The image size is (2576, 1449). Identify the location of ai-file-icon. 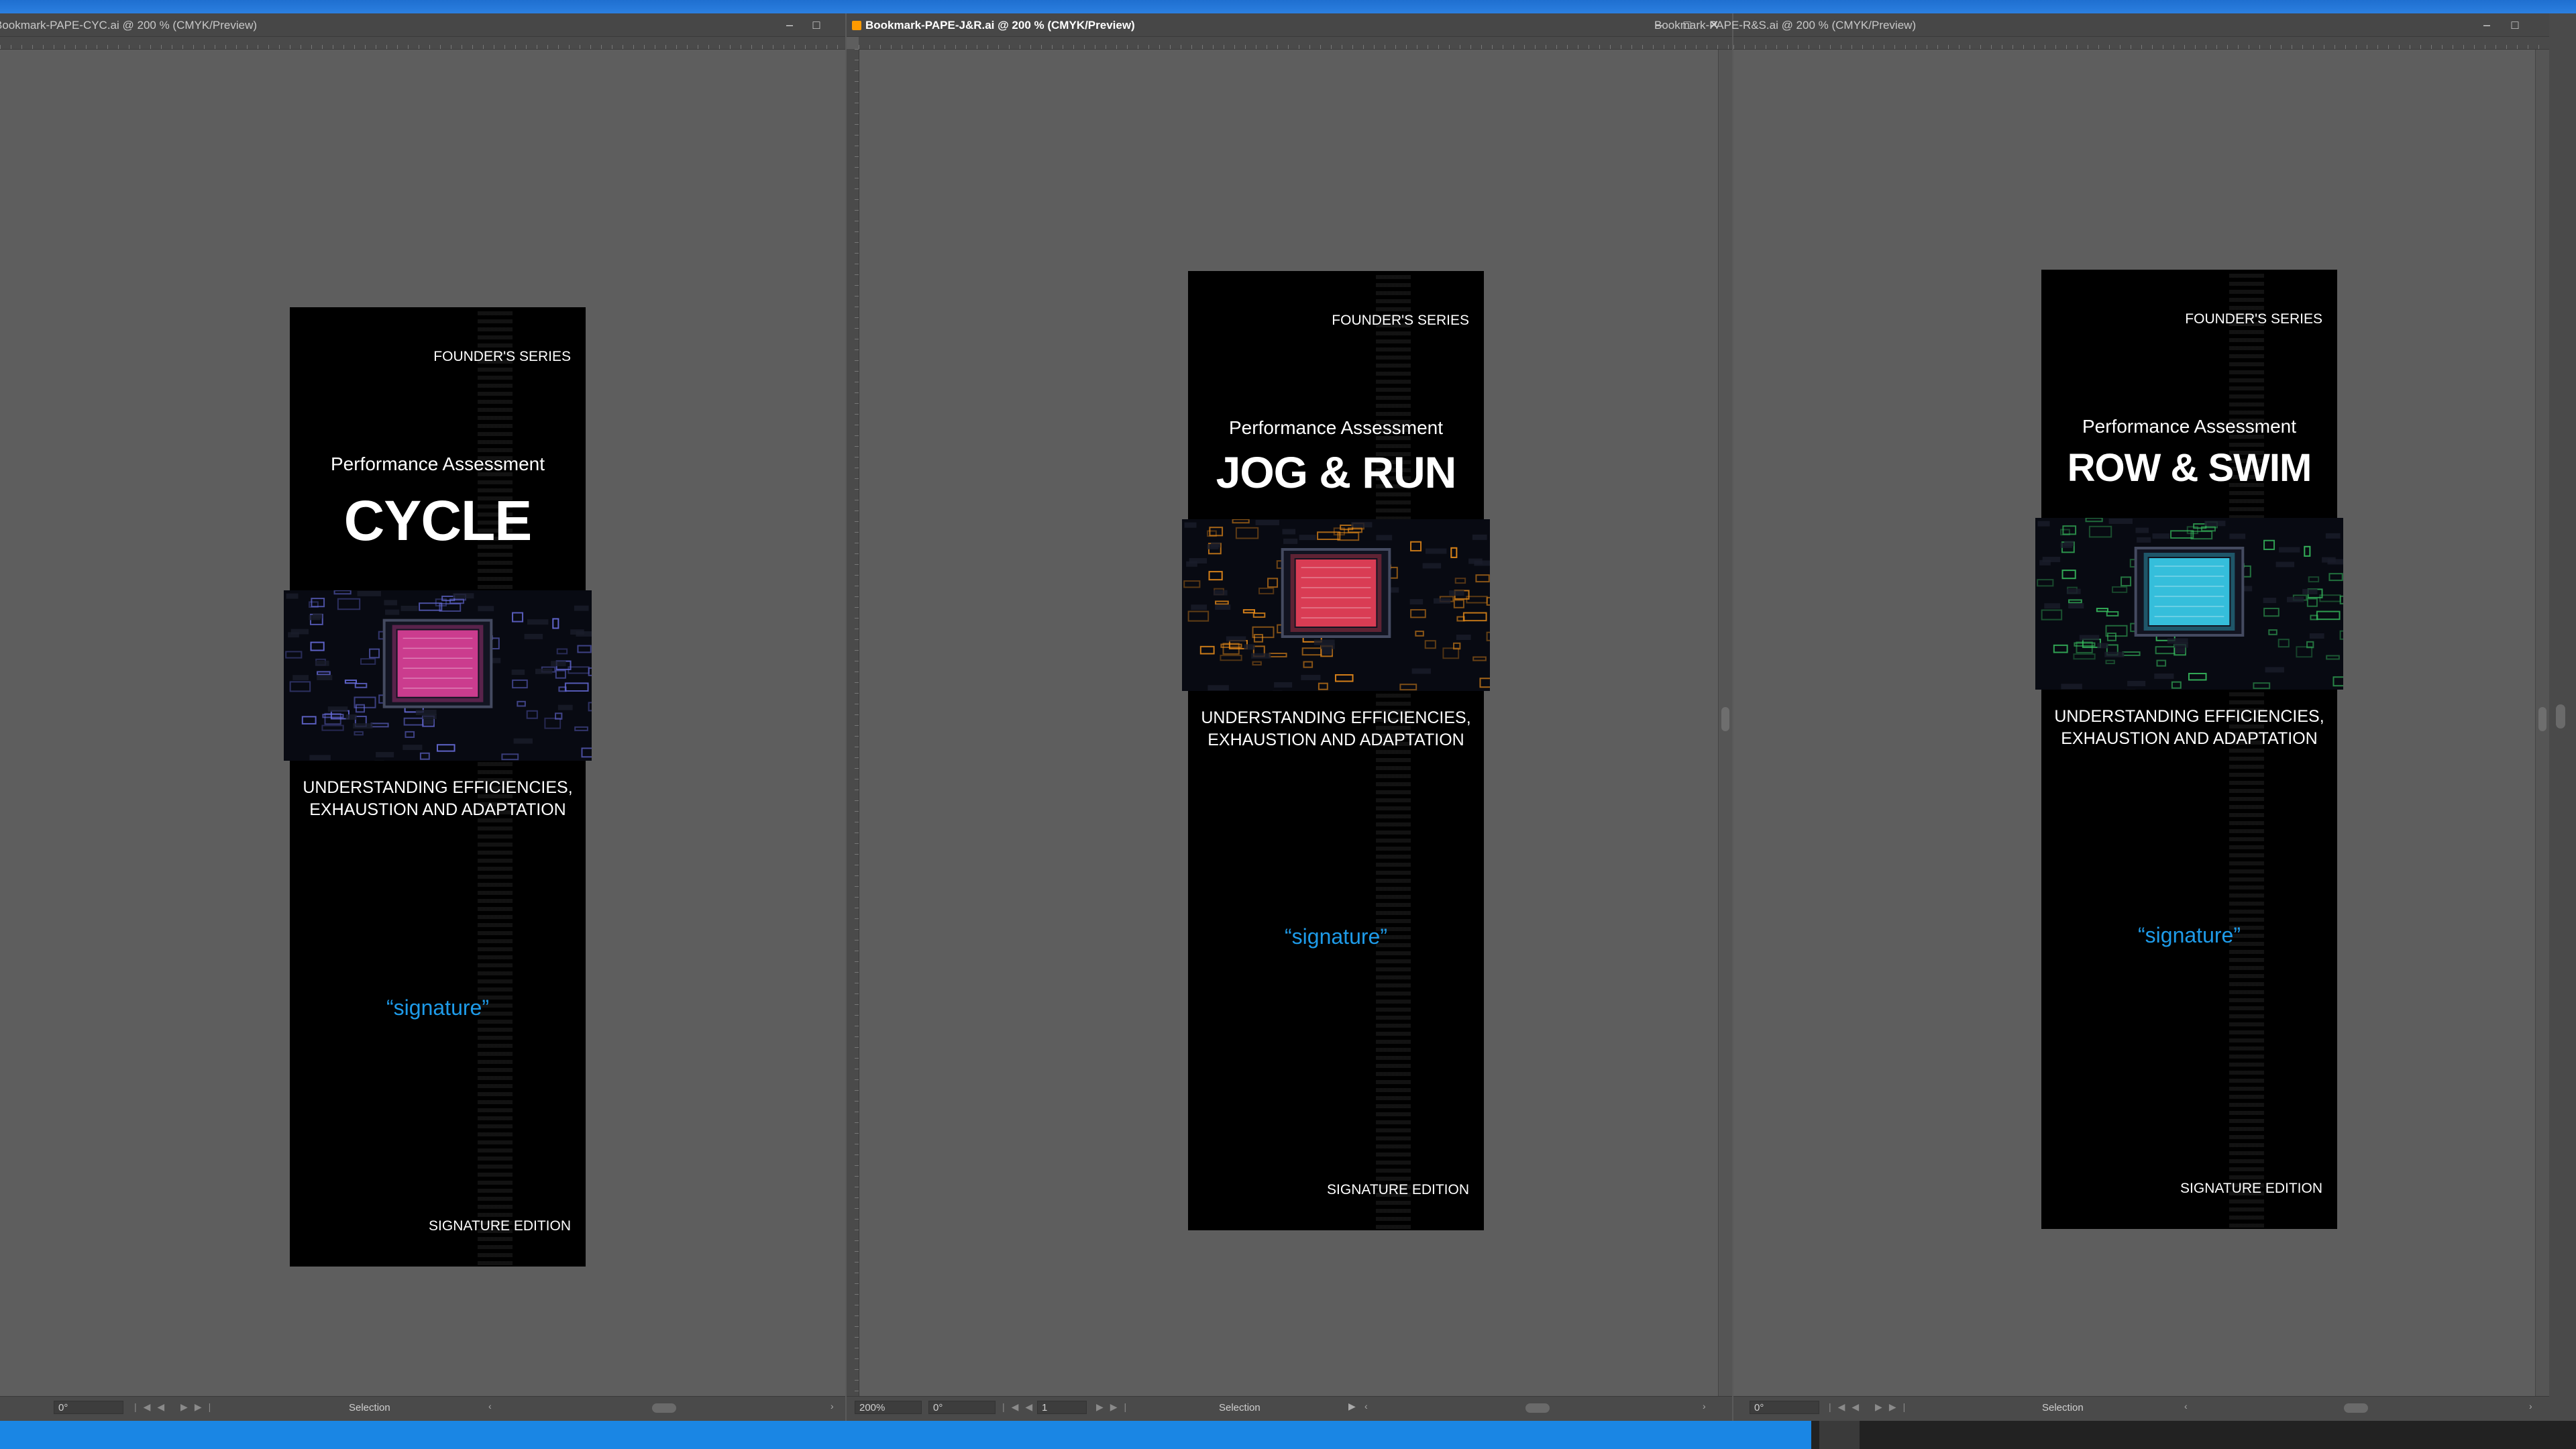
(856, 25).